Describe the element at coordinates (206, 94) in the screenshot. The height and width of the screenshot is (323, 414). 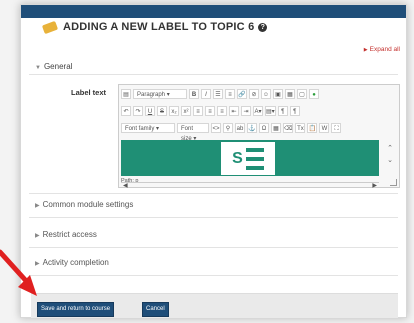
I see `italic-icon: I` at that location.